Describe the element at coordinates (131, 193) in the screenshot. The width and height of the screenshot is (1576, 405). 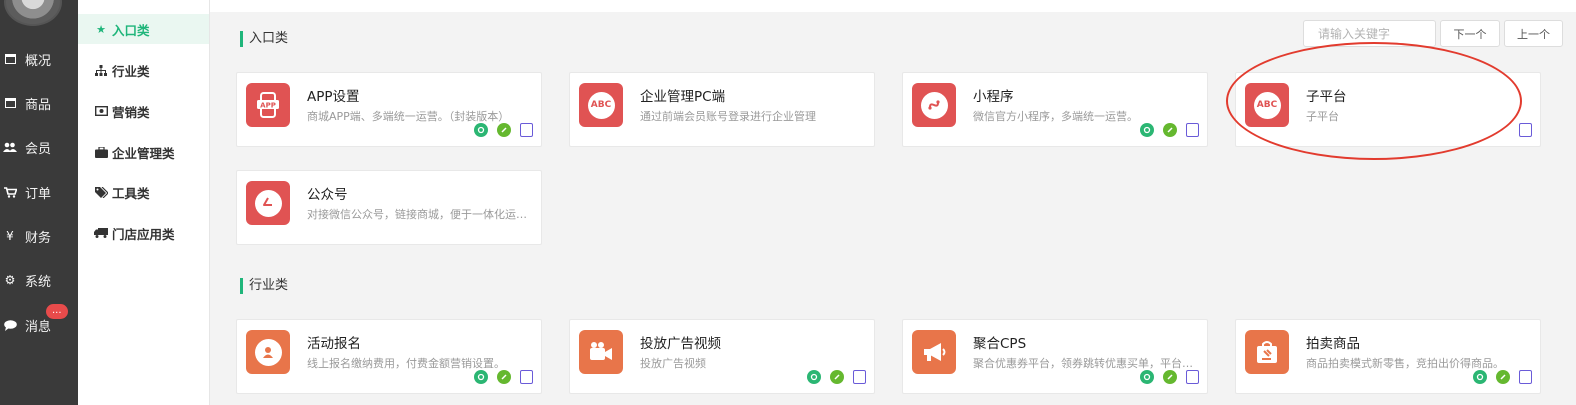
I see `category-label: 工具类` at that location.